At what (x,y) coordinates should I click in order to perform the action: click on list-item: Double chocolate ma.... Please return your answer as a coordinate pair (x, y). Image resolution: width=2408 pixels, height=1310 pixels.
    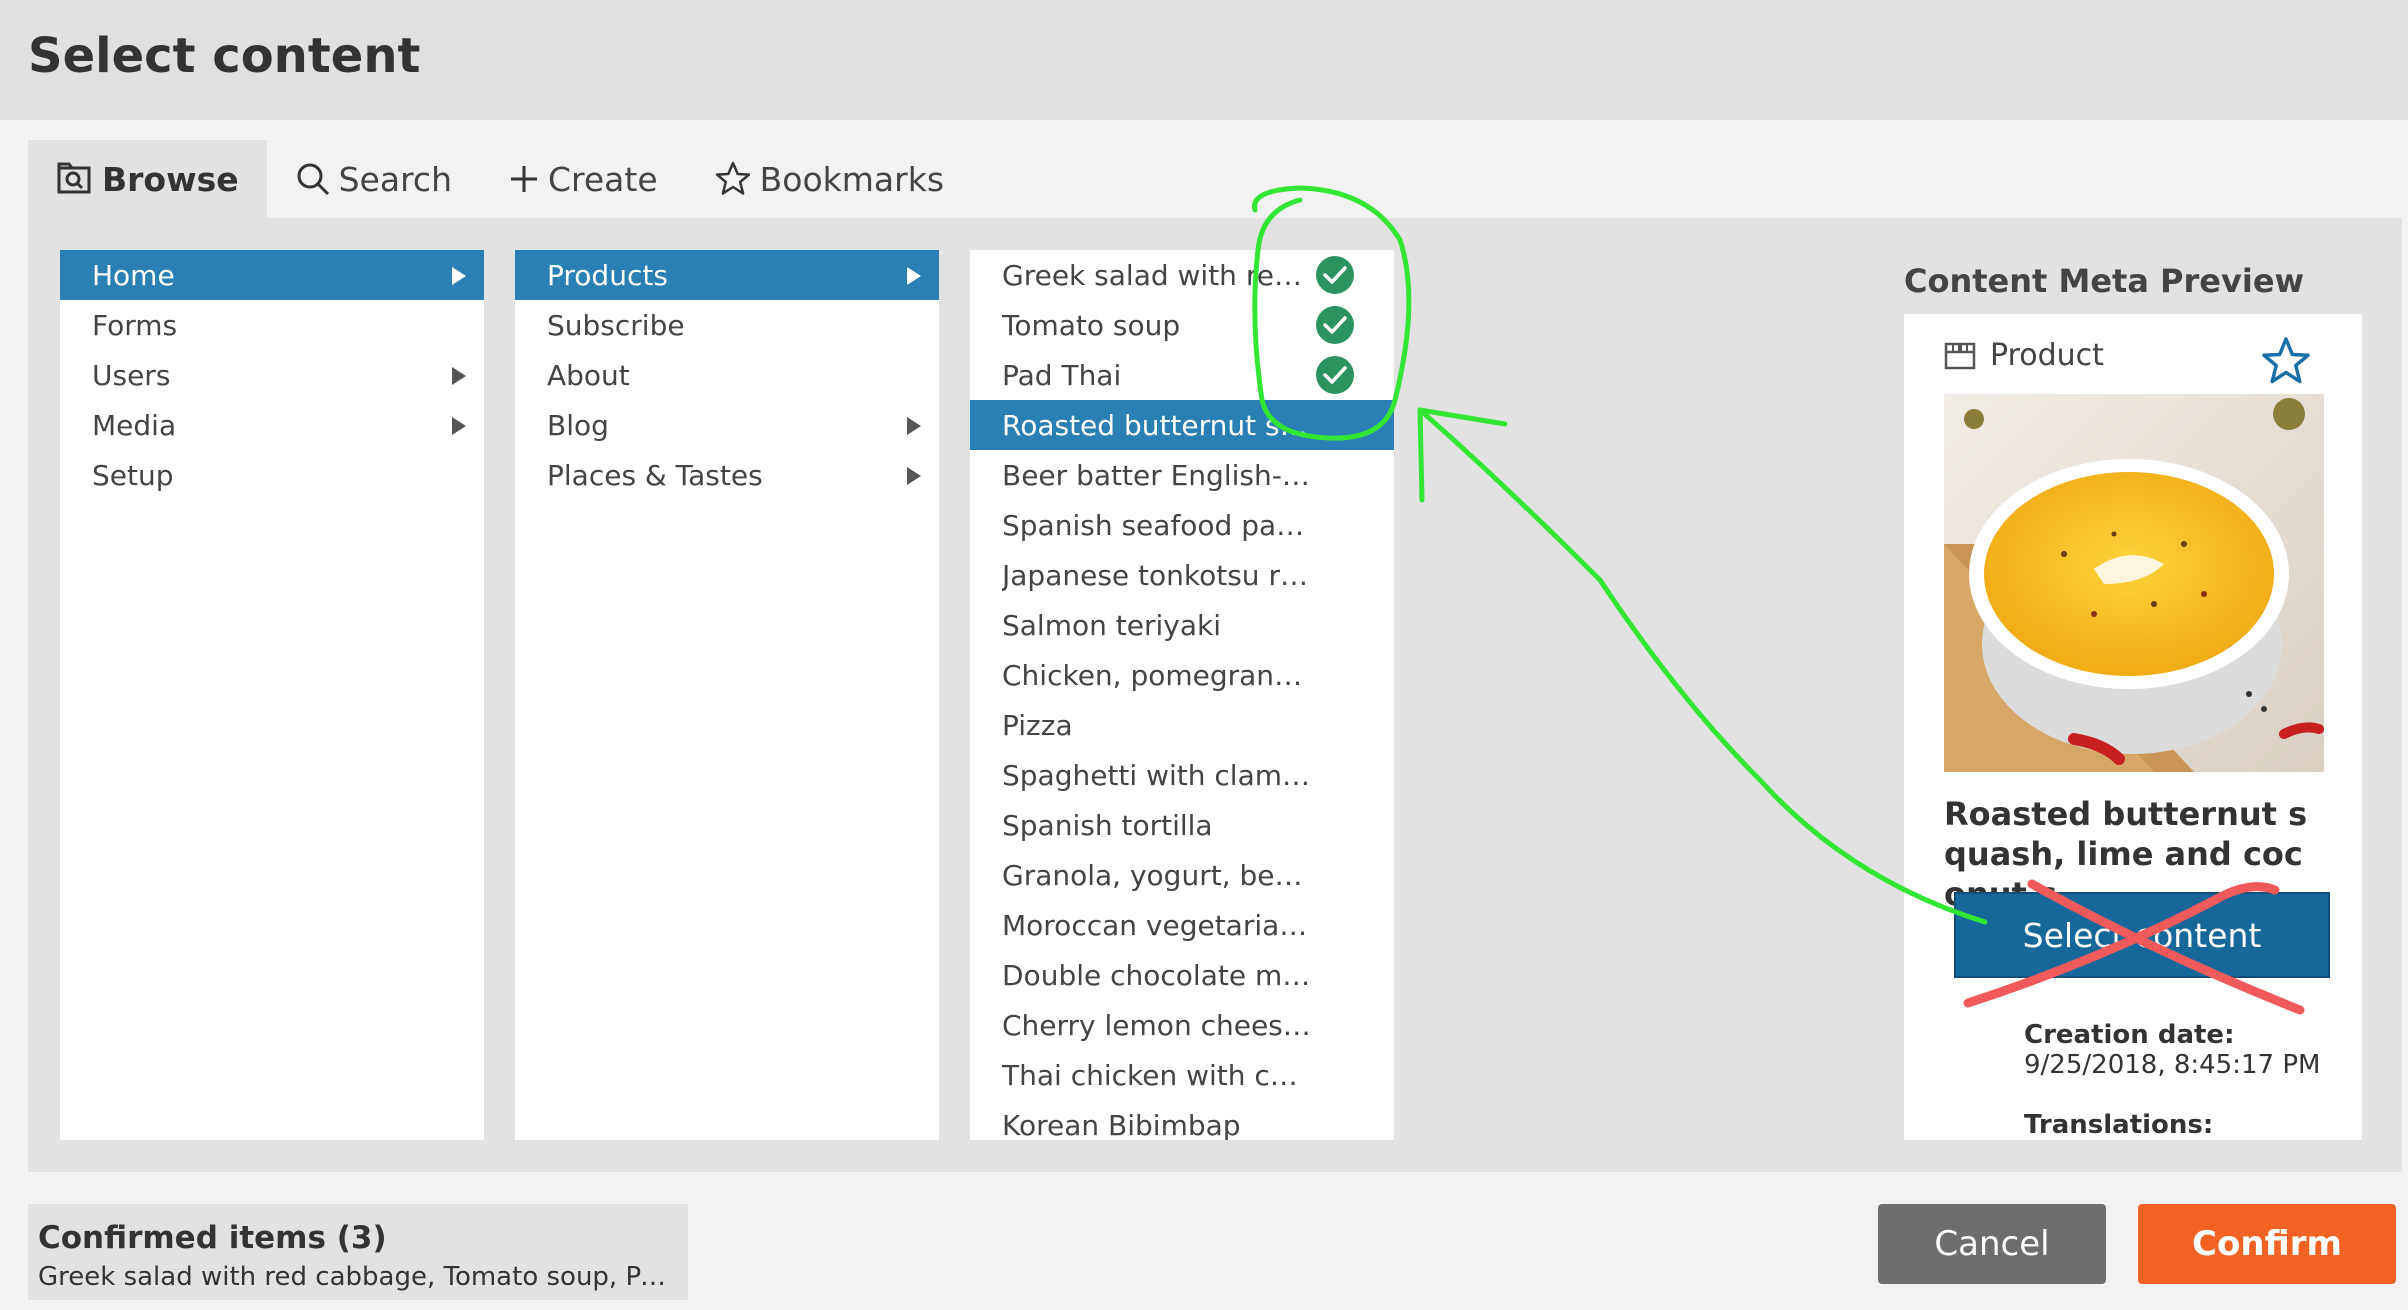
    Looking at the image, I should click on (1182, 975).